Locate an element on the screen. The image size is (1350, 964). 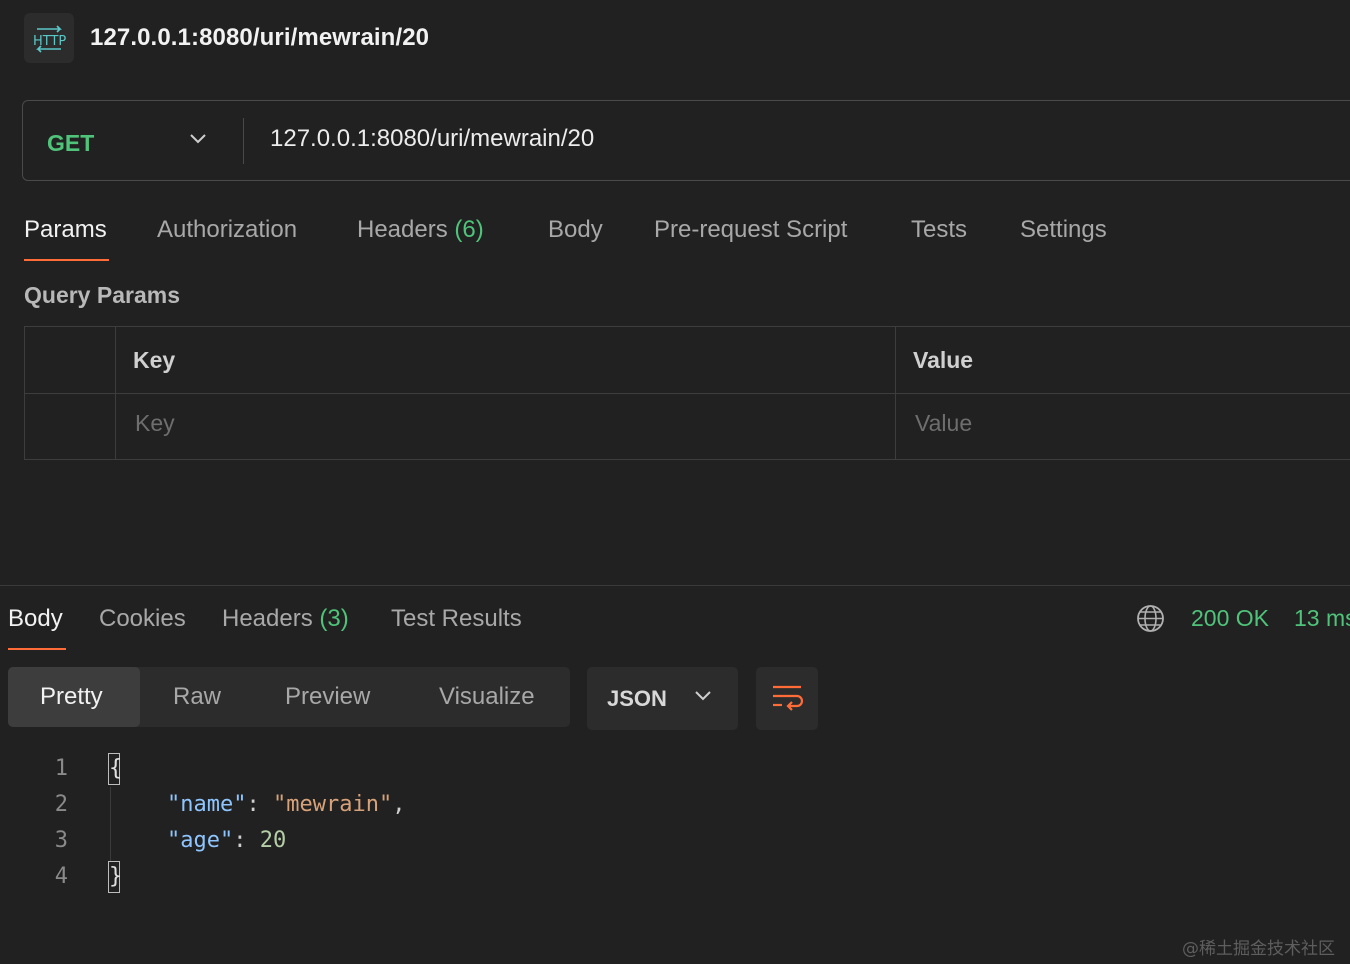
response-tab-test-results: Test Results is located at coordinates (456, 619).